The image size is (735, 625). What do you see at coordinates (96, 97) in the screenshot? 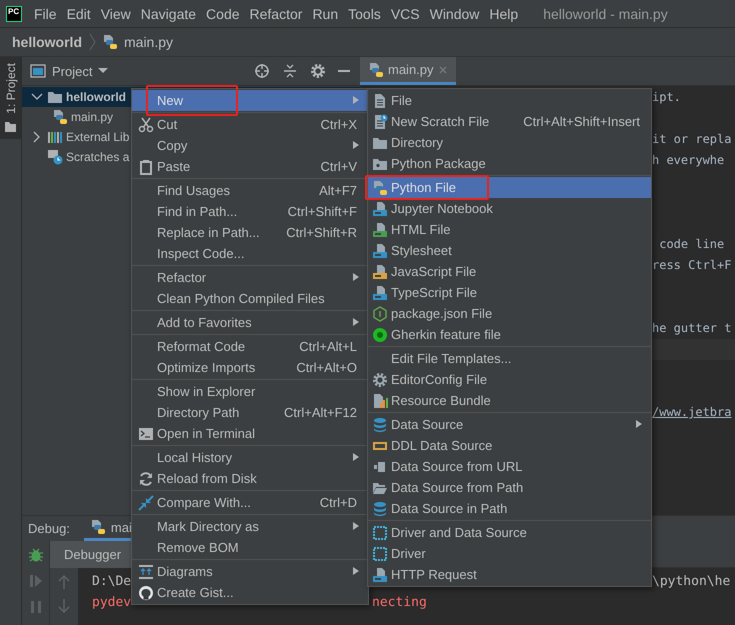
I see `tree-item-label: helloworld` at bounding box center [96, 97].